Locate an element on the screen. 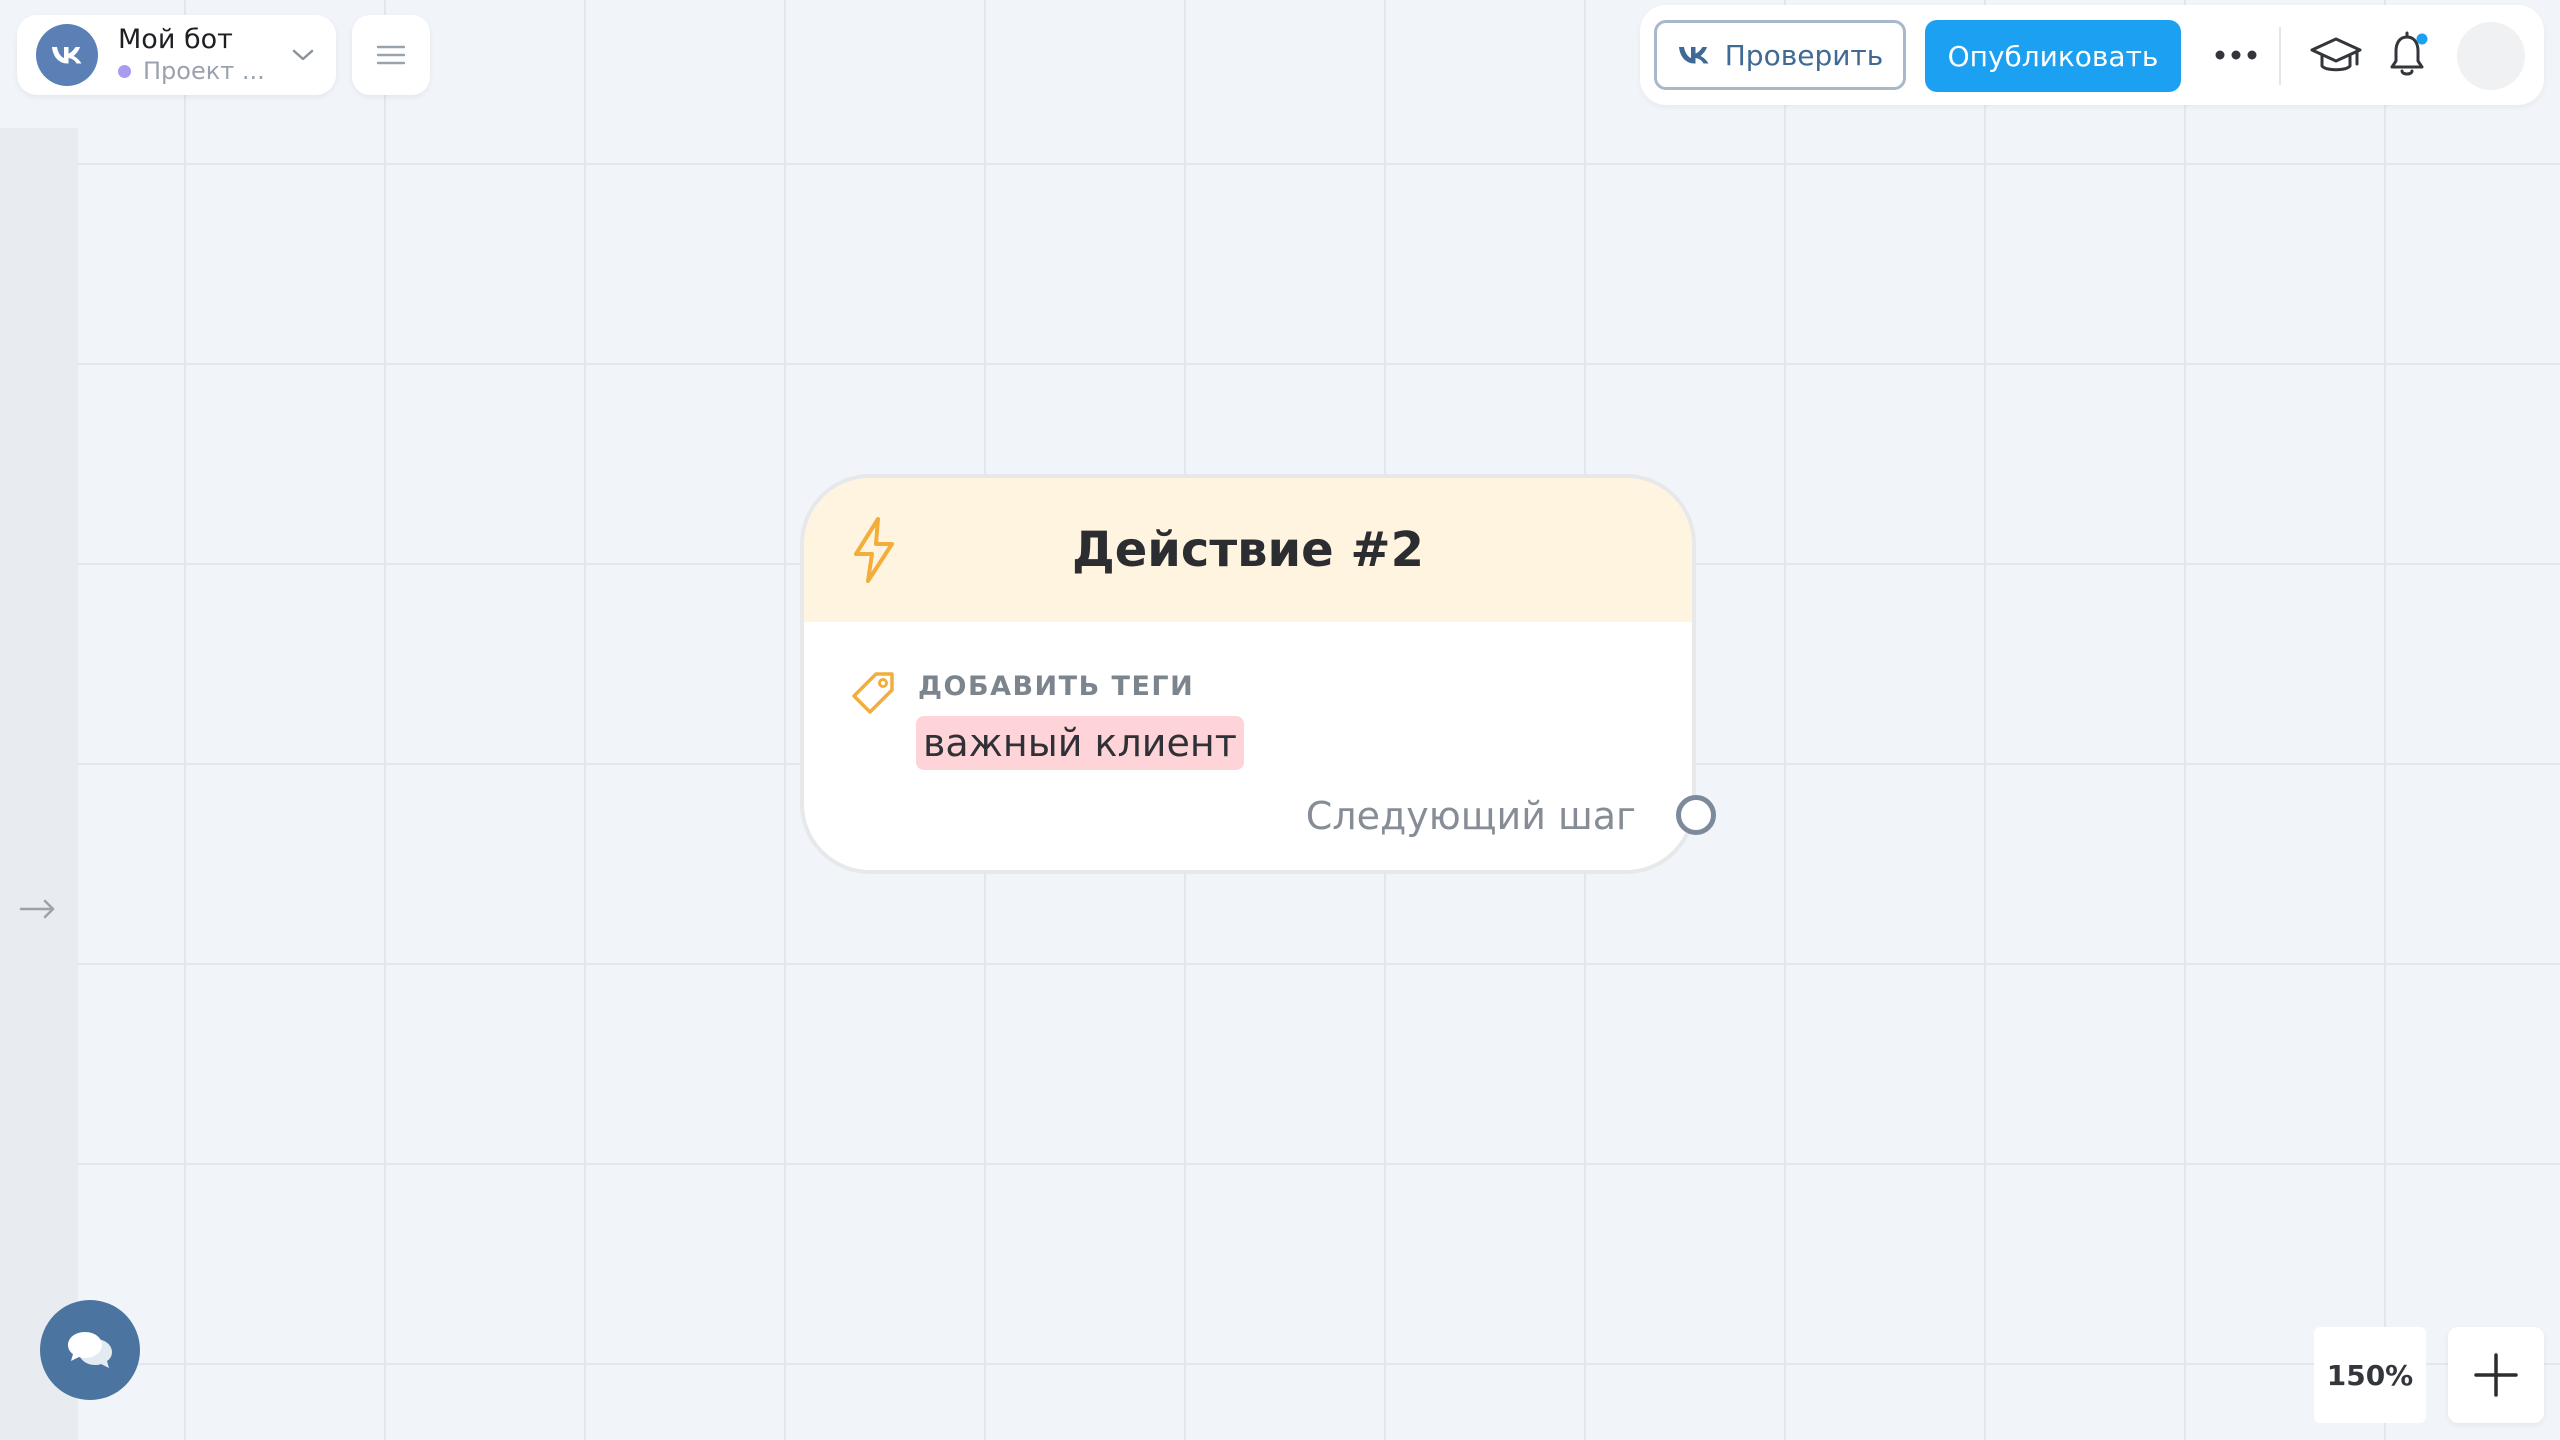 This screenshot has height=1440, width=2560. more-button is located at coordinates (2236, 55).